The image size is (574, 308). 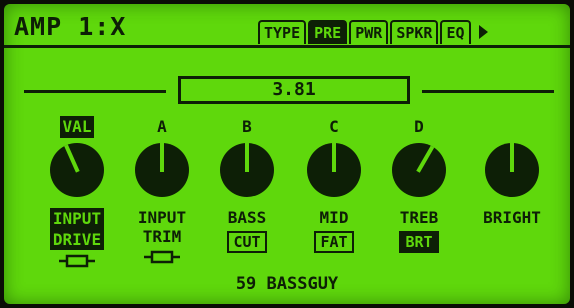 What do you see at coordinates (162, 170) in the screenshot?
I see `input-trim-knob` at bounding box center [162, 170].